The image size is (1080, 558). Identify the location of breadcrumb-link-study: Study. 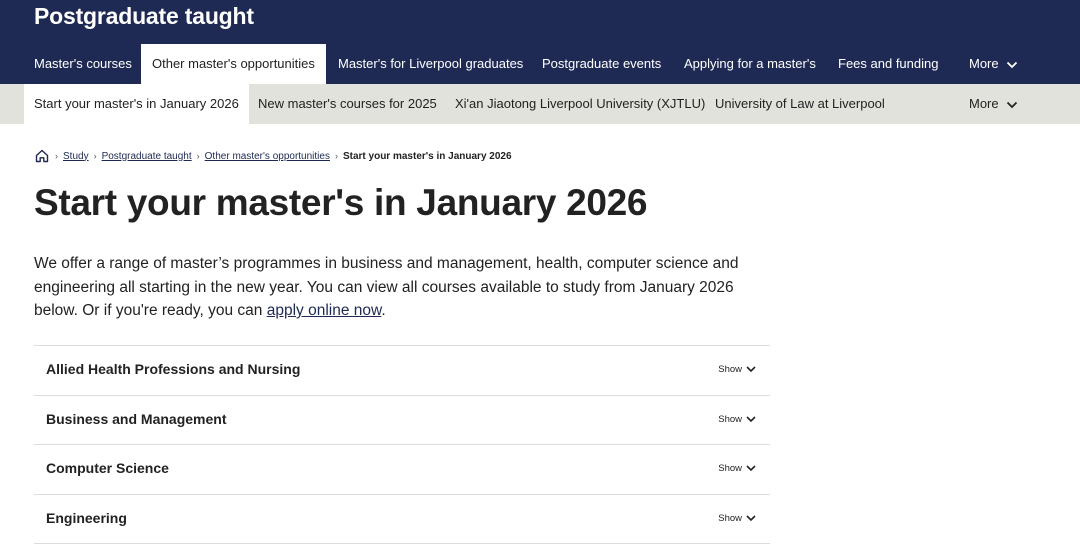
(76, 156).